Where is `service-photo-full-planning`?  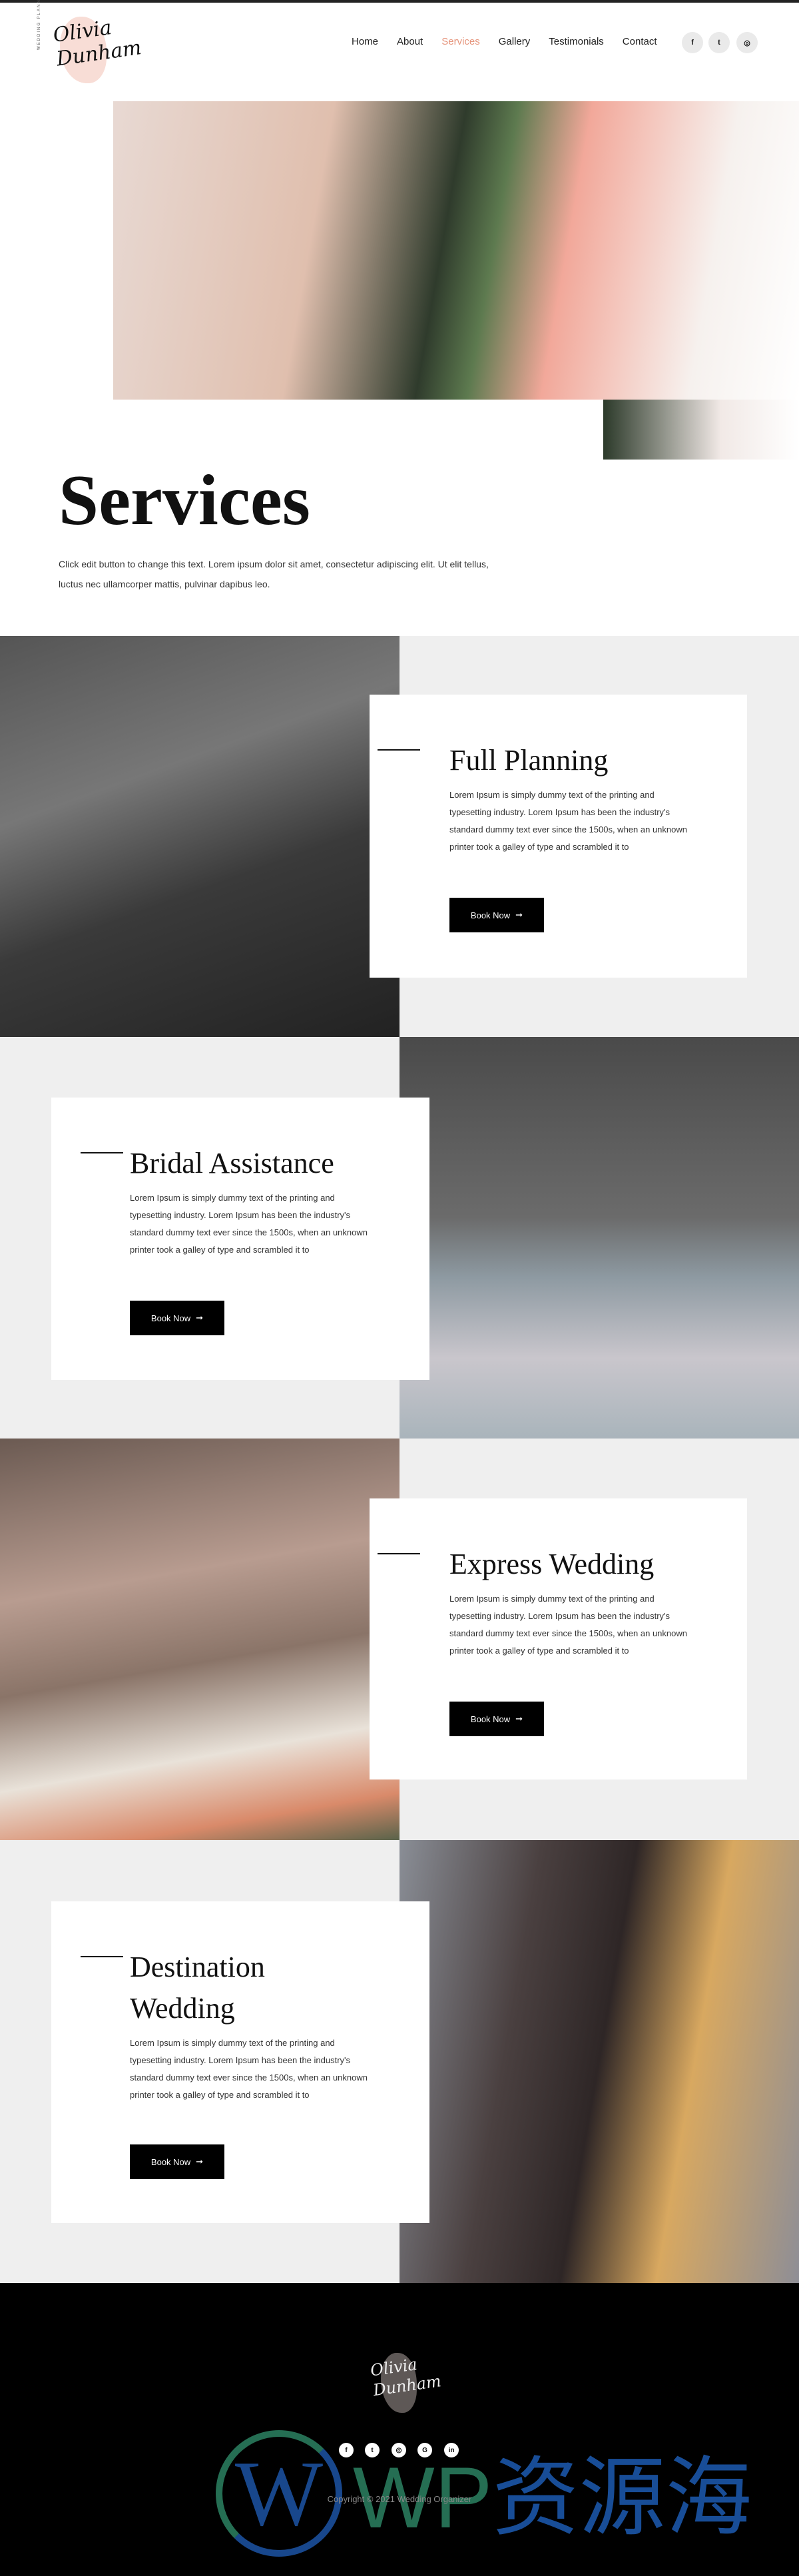
service-photo-full-planning is located at coordinates (200, 836).